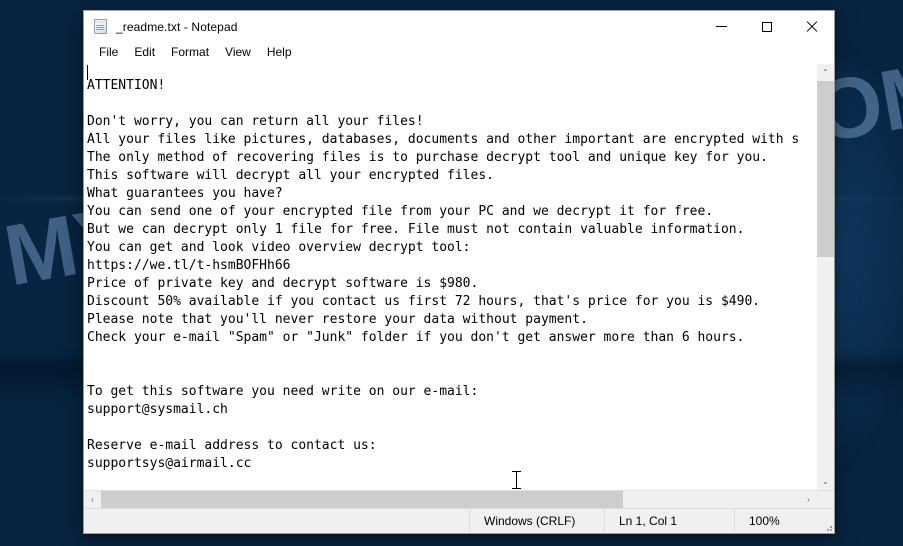 The width and height of the screenshot is (903, 546). Describe the element at coordinates (144, 52) in the screenshot. I see `menu-item-edit: Edit` at that location.